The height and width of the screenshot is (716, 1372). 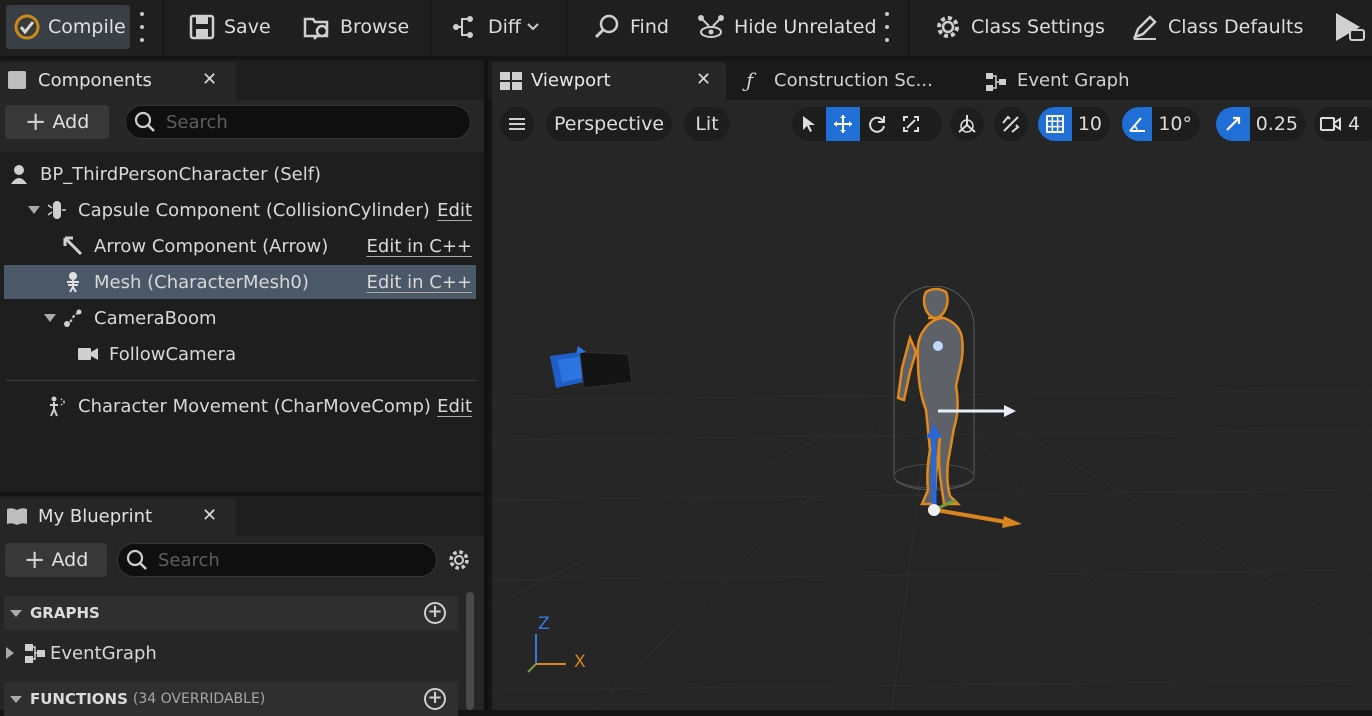 What do you see at coordinates (1073, 80) in the screenshot?
I see `event-graph-tab-label: Event Graph` at bounding box center [1073, 80].